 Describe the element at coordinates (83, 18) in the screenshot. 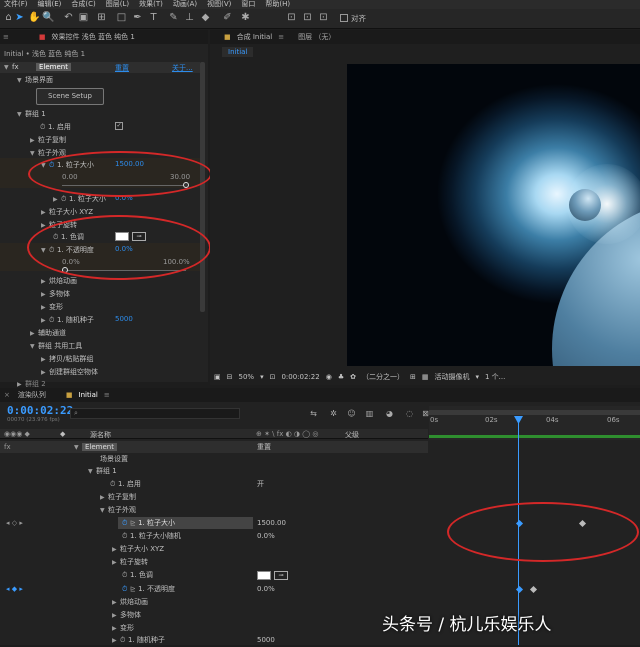

I see `camera-tool-icon: ▣` at that location.